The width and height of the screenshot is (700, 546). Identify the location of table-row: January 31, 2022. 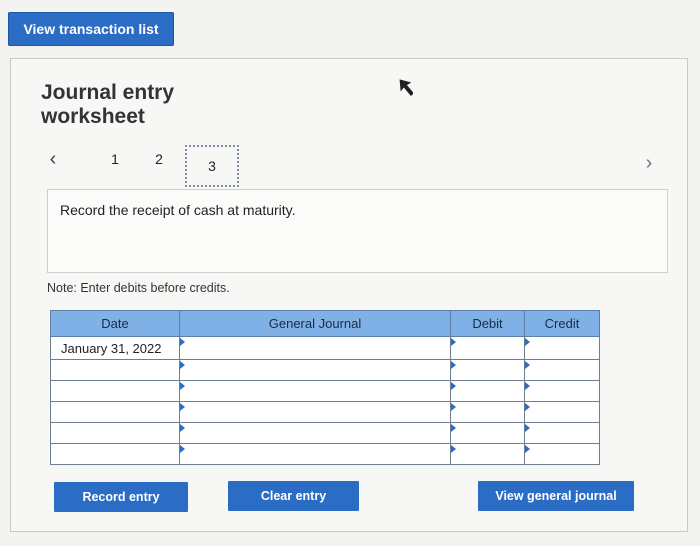
(325, 348).